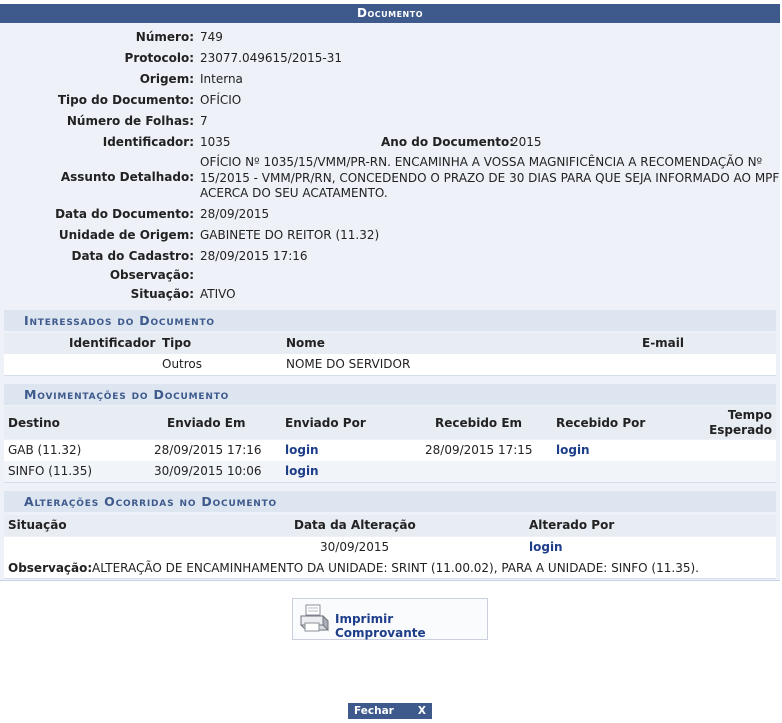 The height and width of the screenshot is (723, 782). What do you see at coordinates (50, 471) in the screenshot?
I see `cell-destino: SINFO (11.35)` at bounding box center [50, 471].